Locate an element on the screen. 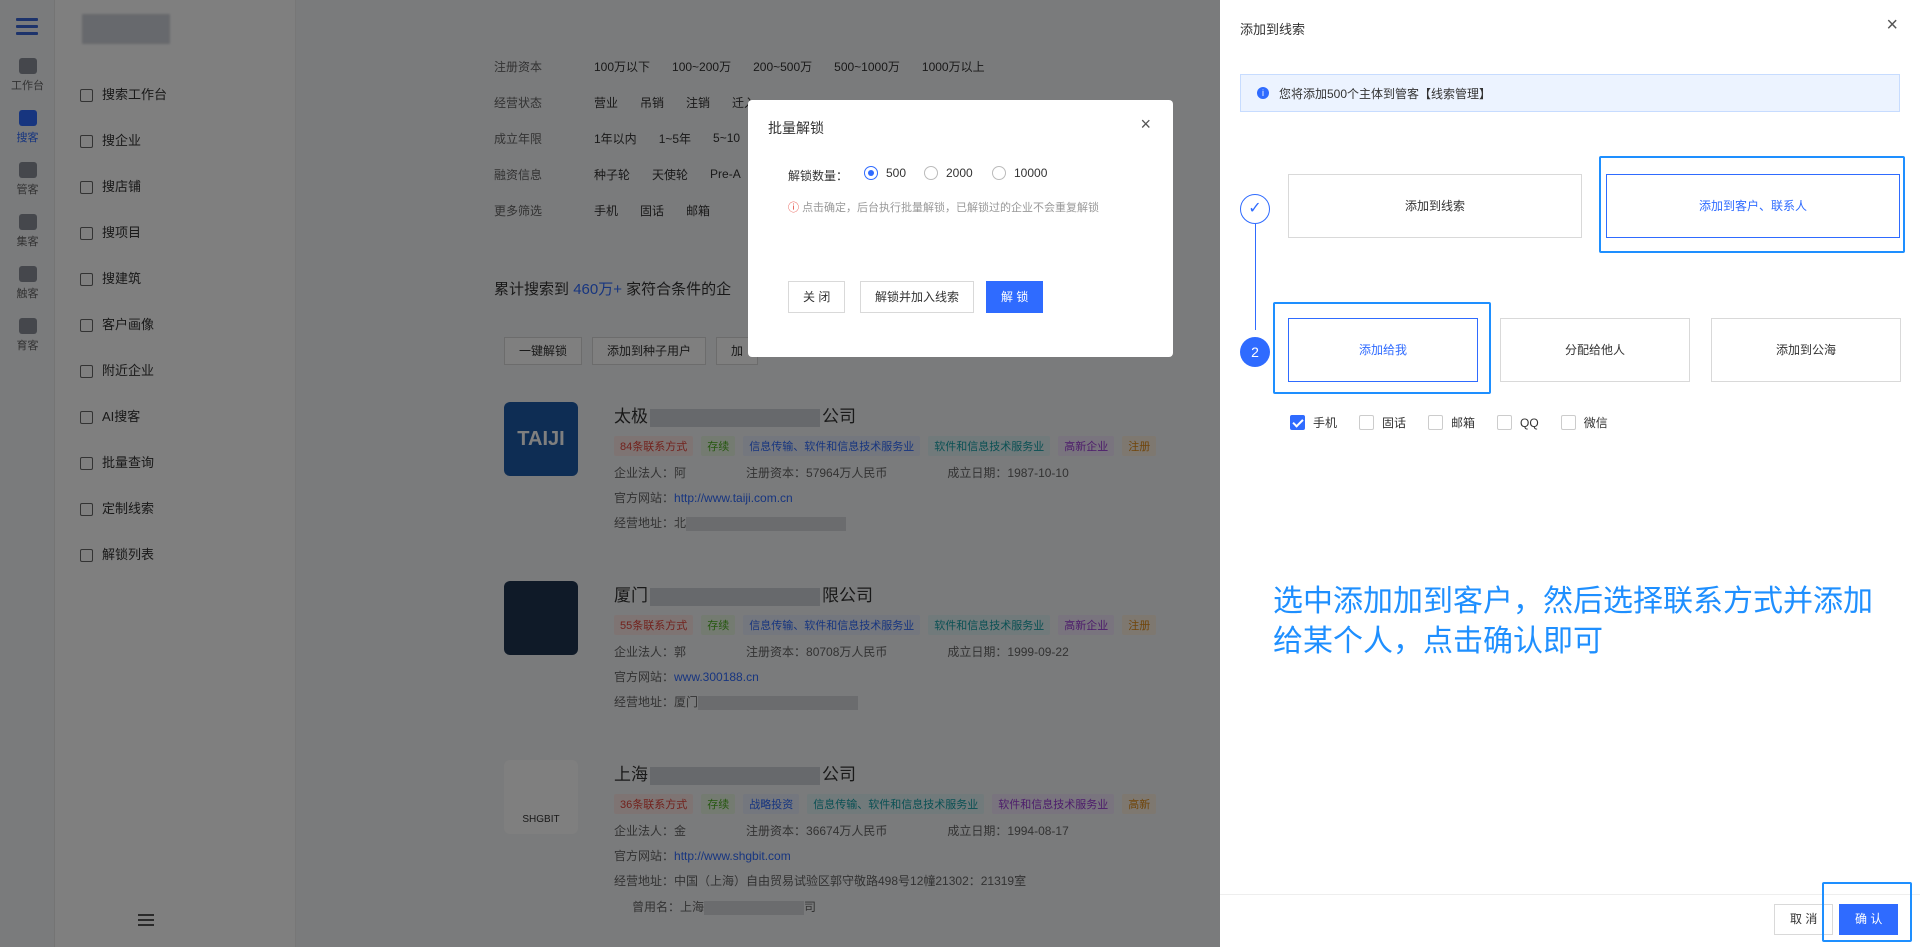  qty-label: 解锁数量： is located at coordinates (818, 176).